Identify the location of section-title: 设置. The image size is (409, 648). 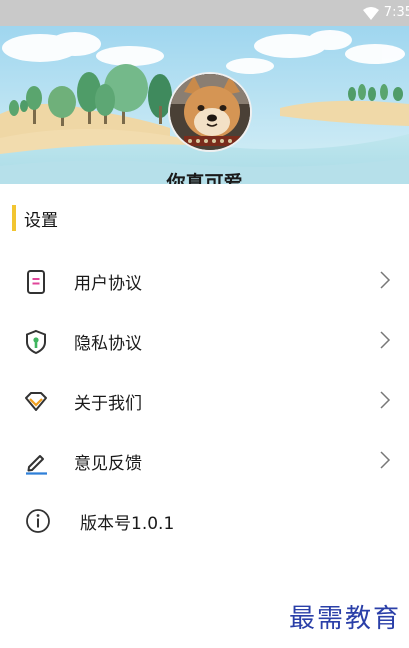
(41, 221).